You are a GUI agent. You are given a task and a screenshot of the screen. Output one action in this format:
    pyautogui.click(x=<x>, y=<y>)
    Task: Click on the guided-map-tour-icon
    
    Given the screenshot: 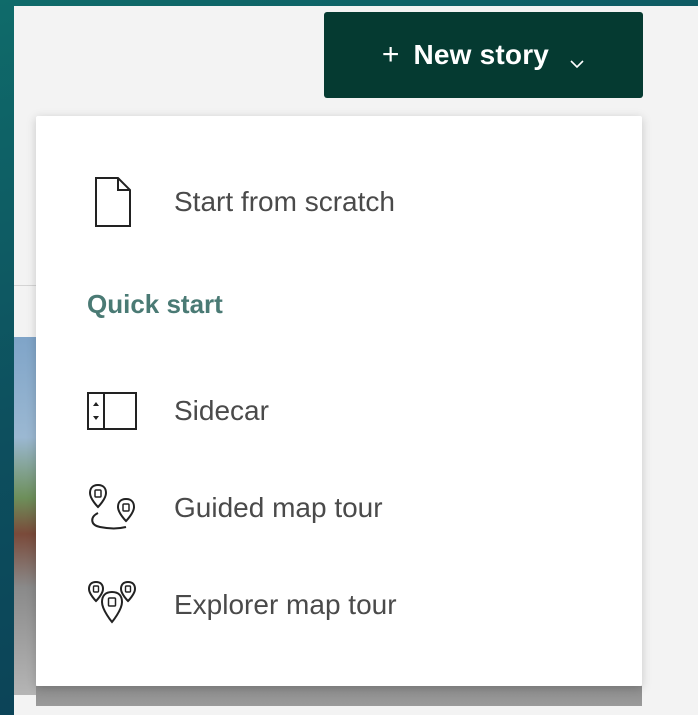 What is the action you would take?
    pyautogui.click(x=112, y=508)
    